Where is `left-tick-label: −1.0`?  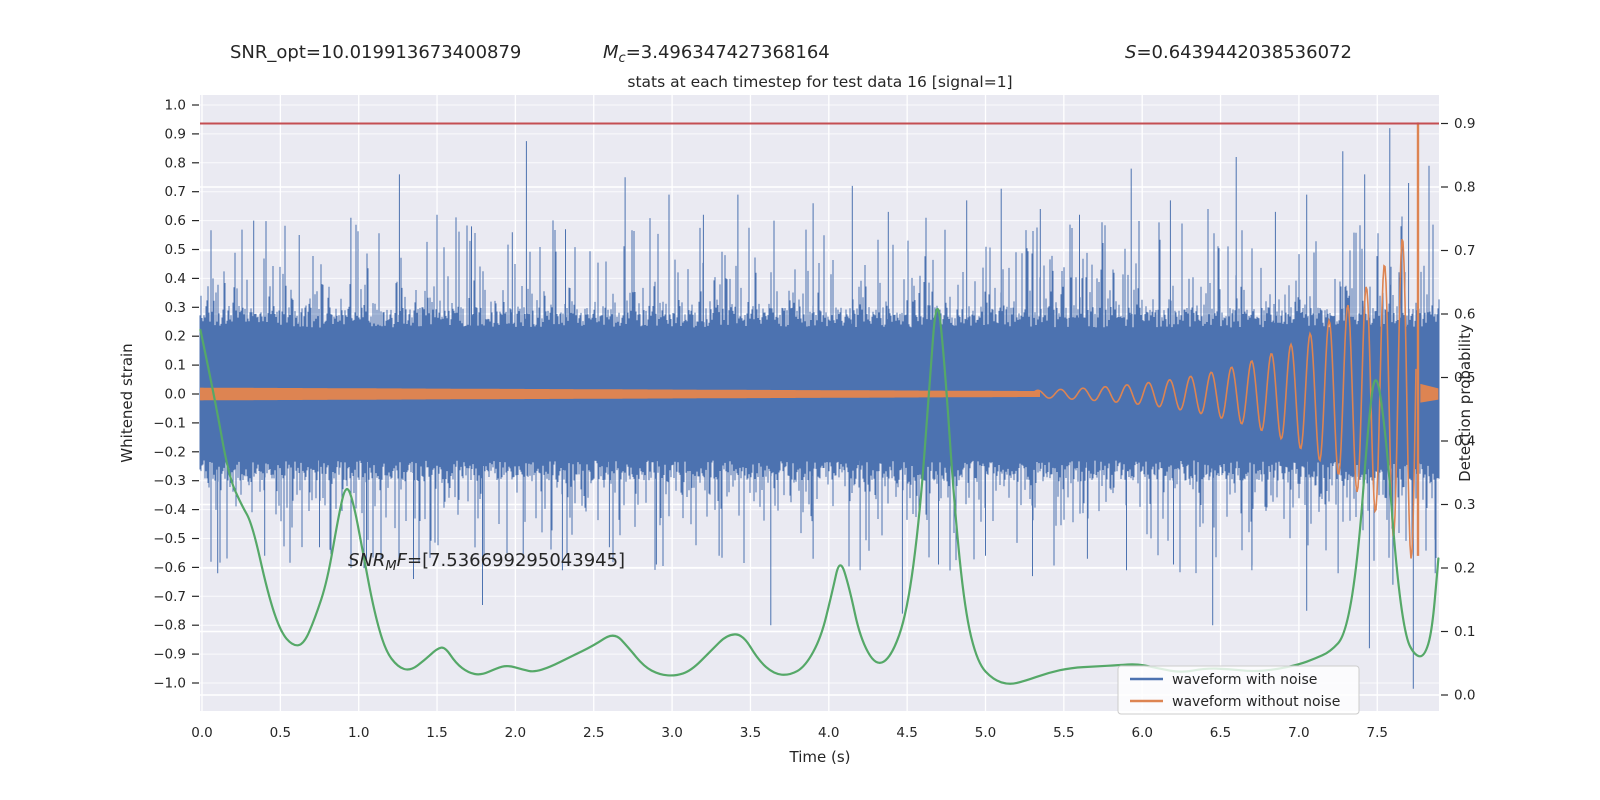 left-tick-label: −1.0 is located at coordinates (169, 684).